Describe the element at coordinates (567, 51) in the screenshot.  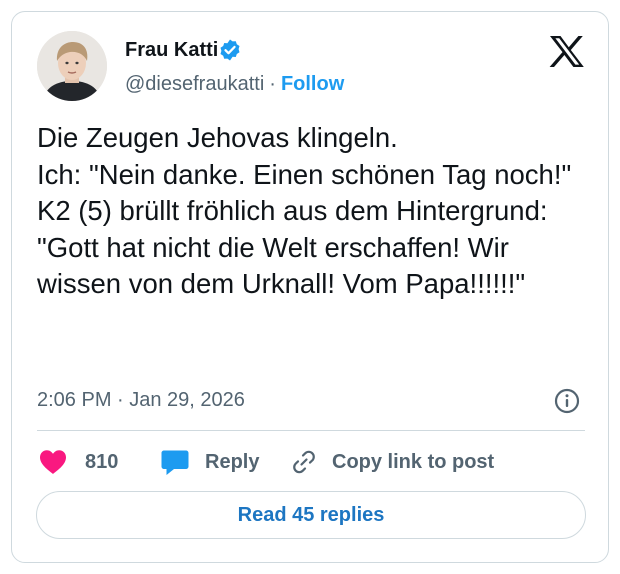
I see `x-logo-icon` at that location.